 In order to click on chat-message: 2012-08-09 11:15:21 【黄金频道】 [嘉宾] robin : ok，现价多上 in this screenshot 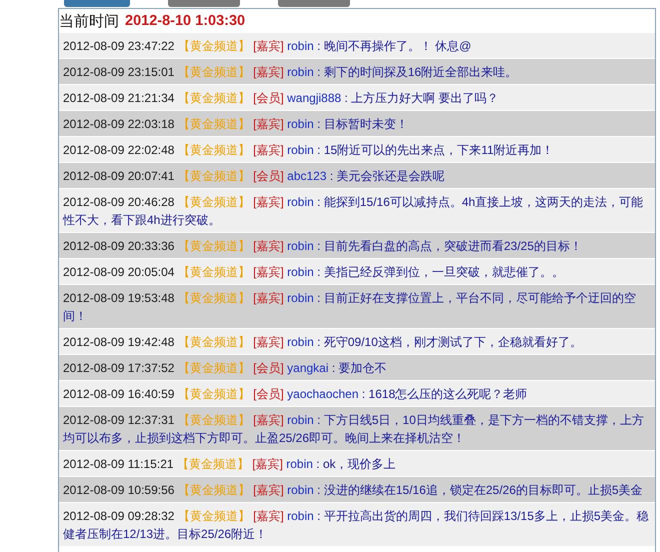, I will do `click(230, 464)`.